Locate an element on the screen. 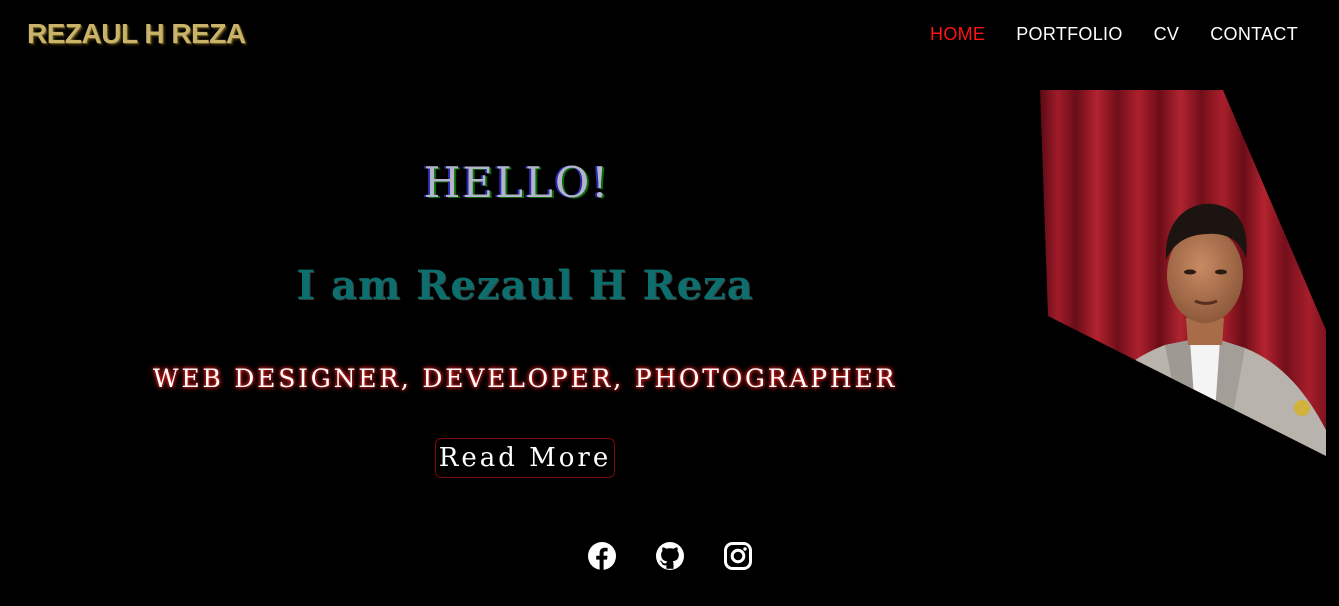 The image size is (1339, 606). facebook-icon is located at coordinates (602, 556).